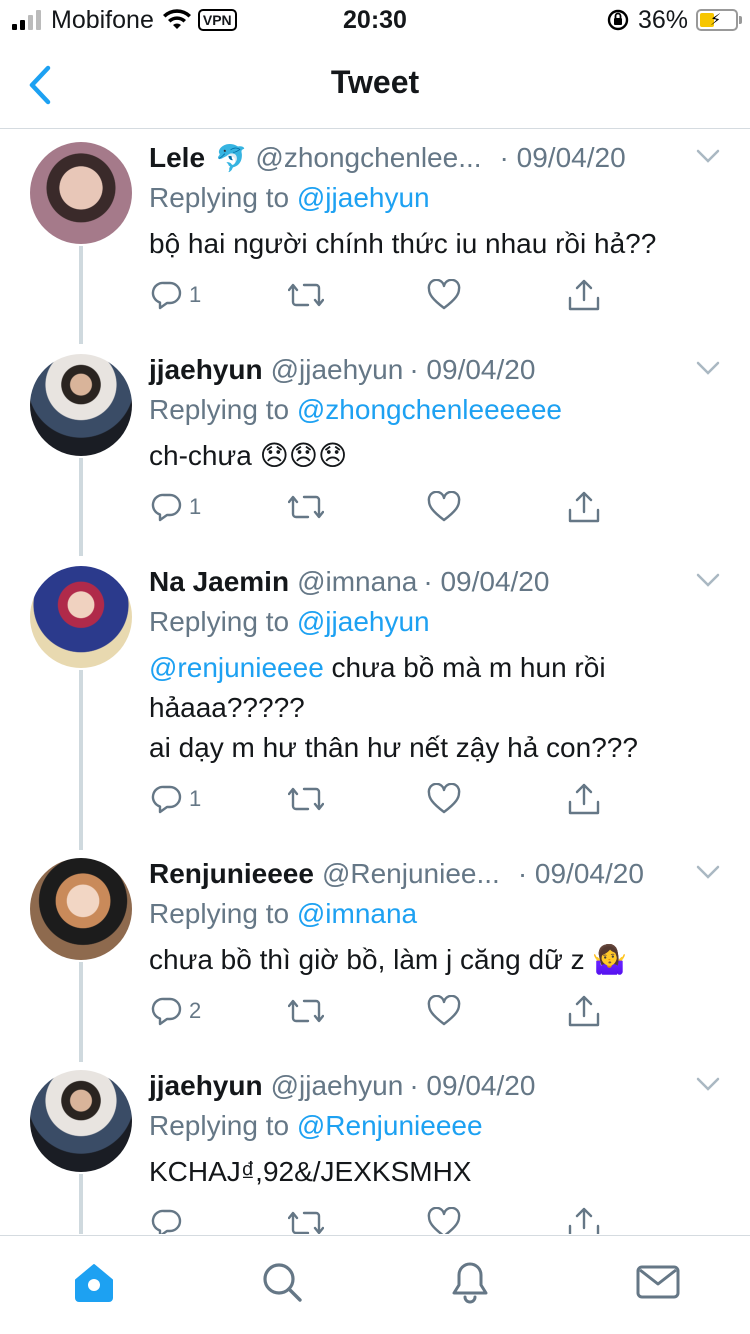  Describe the element at coordinates (236, 667) in the screenshot. I see `mention-link: @renjunieeee` at that location.